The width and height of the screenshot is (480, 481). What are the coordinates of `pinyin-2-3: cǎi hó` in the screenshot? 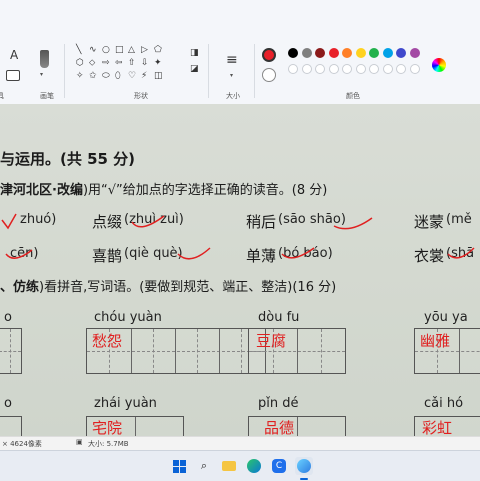 It's located at (444, 403).